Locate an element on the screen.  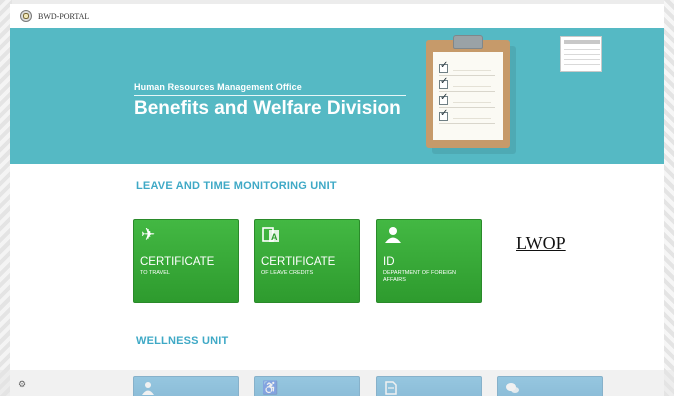
chat-icon is located at coordinates (512, 388).